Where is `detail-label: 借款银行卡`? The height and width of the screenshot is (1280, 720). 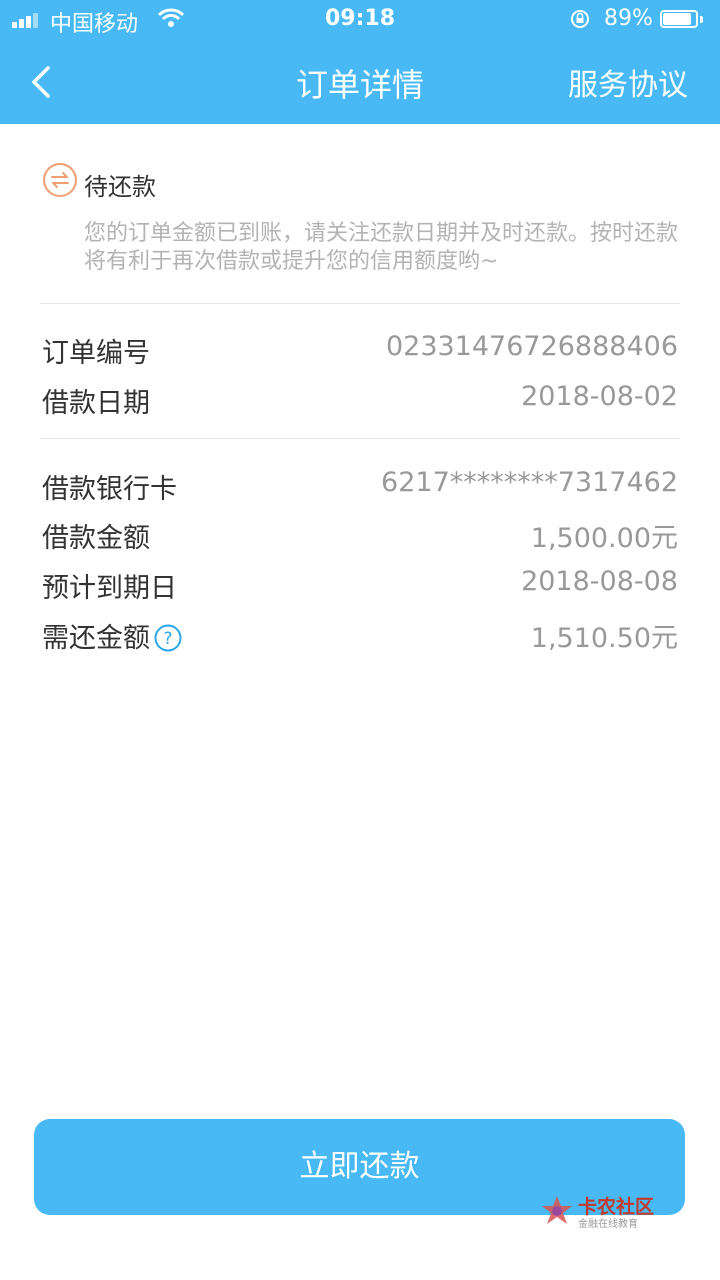
detail-label: 借款银行卡 is located at coordinates (109, 489).